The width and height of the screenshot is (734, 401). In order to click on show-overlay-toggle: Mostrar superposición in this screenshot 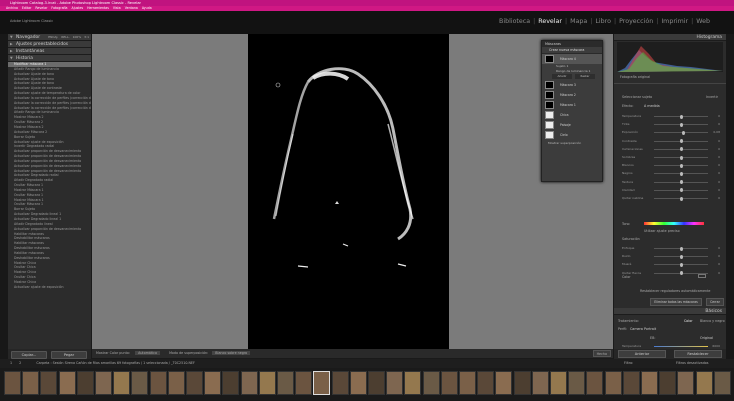, I will do `click(572, 143)`.